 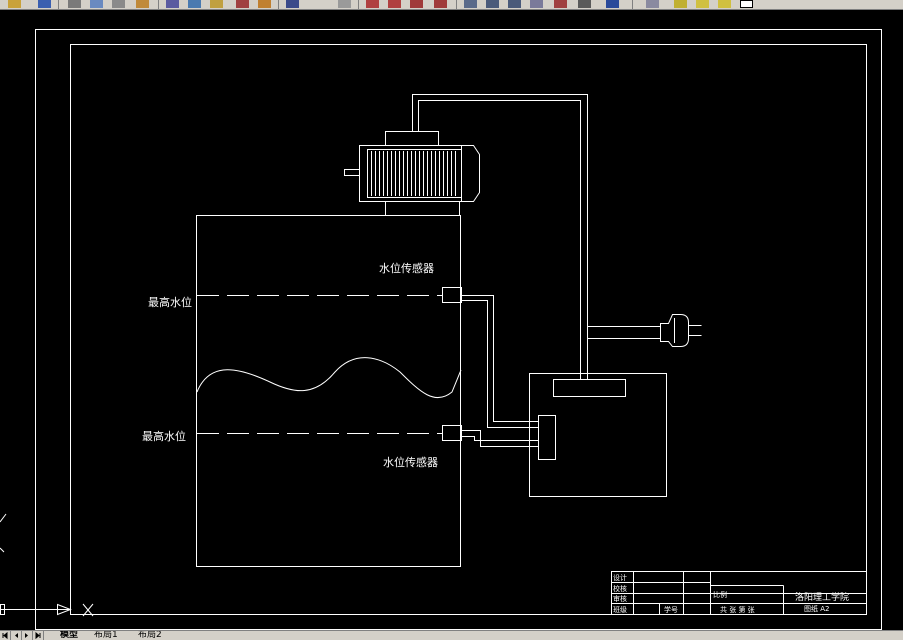 I want to click on ucs-icon, so click(x=47, y=565).